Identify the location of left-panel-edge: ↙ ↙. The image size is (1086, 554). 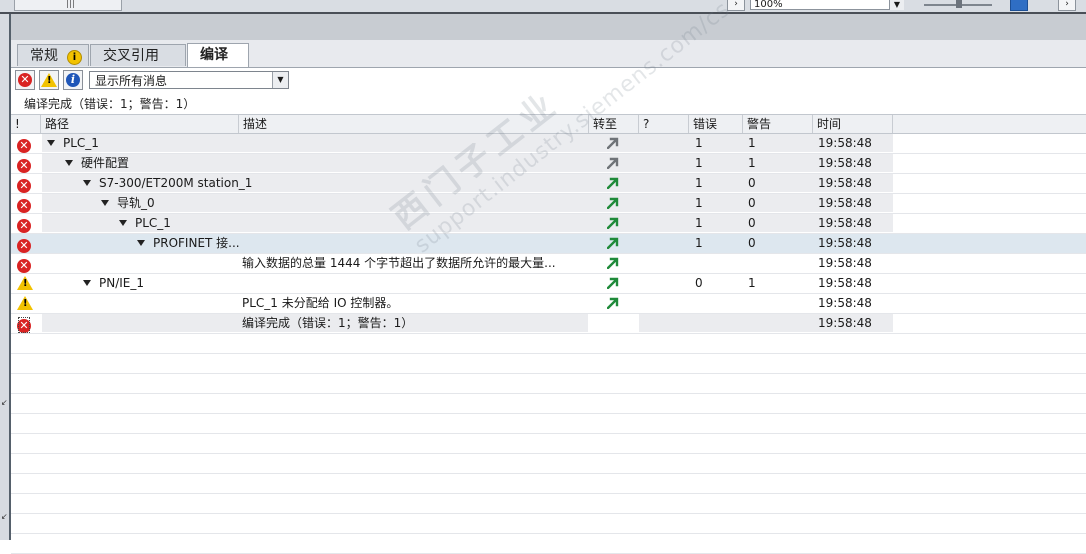
(5, 277).